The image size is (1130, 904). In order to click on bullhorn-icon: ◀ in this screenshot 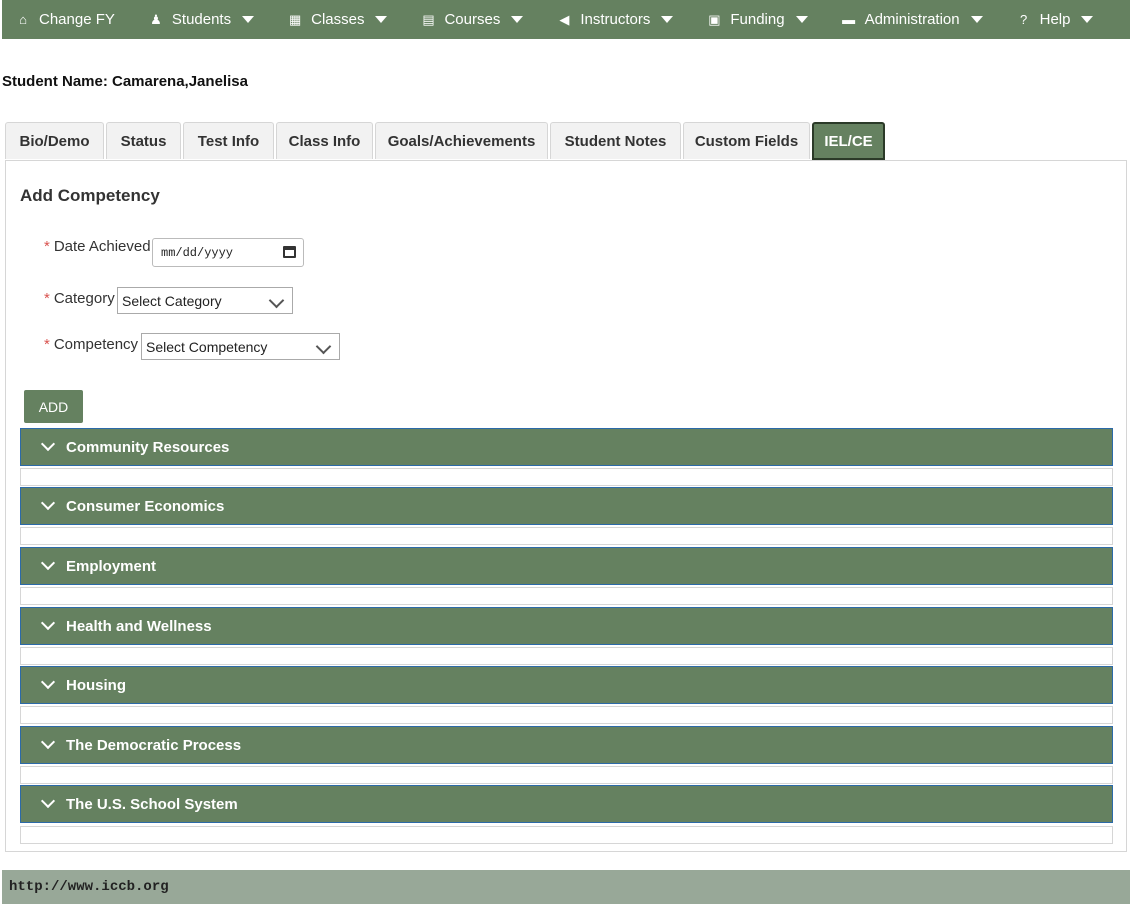, I will do `click(564, 19)`.